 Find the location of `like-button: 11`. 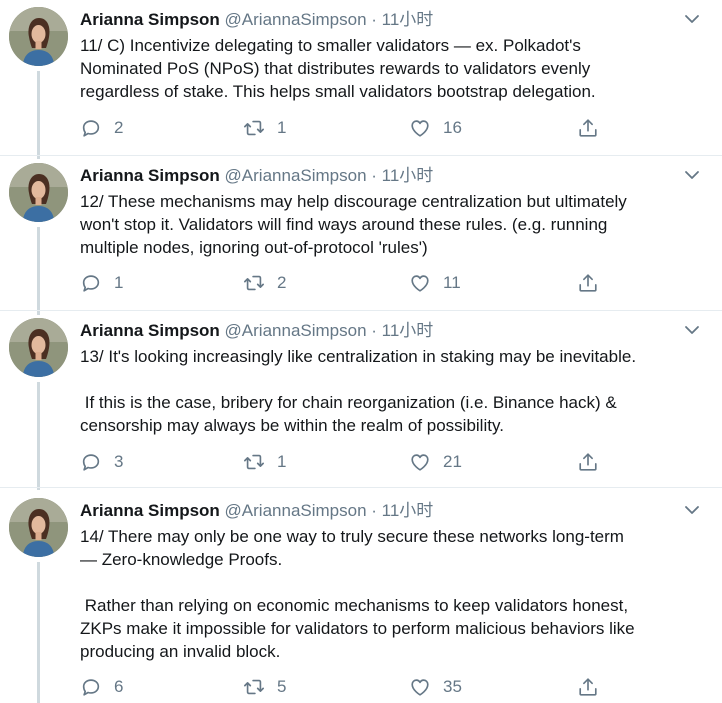

like-button: 11 is located at coordinates (435, 283).